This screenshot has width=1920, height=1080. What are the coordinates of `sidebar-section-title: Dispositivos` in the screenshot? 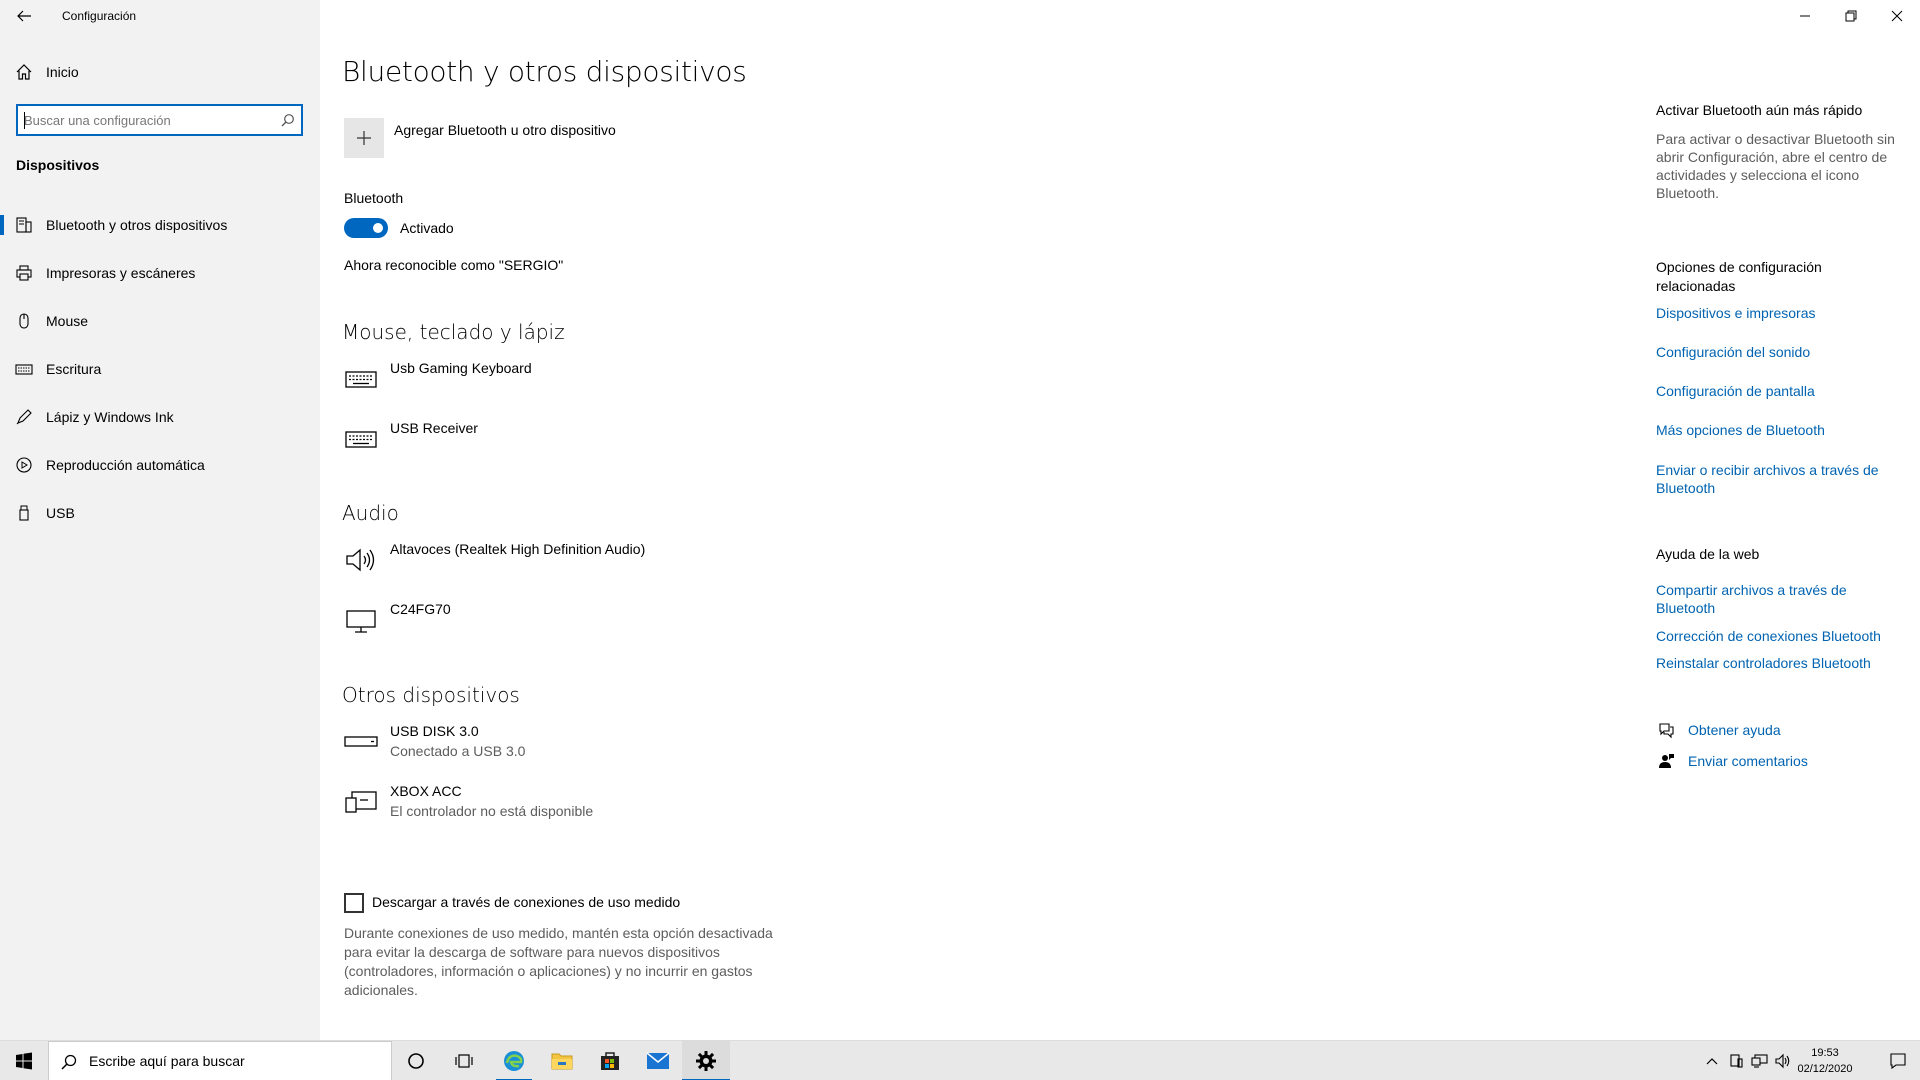 It's located at (58, 165).